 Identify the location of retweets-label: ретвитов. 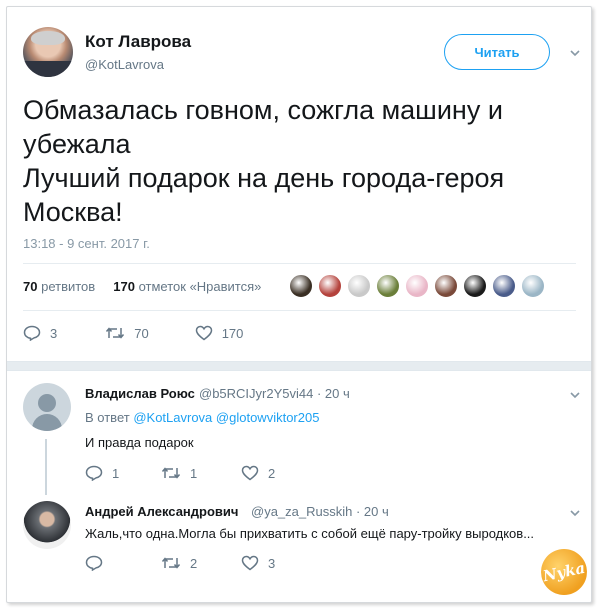
(68, 286).